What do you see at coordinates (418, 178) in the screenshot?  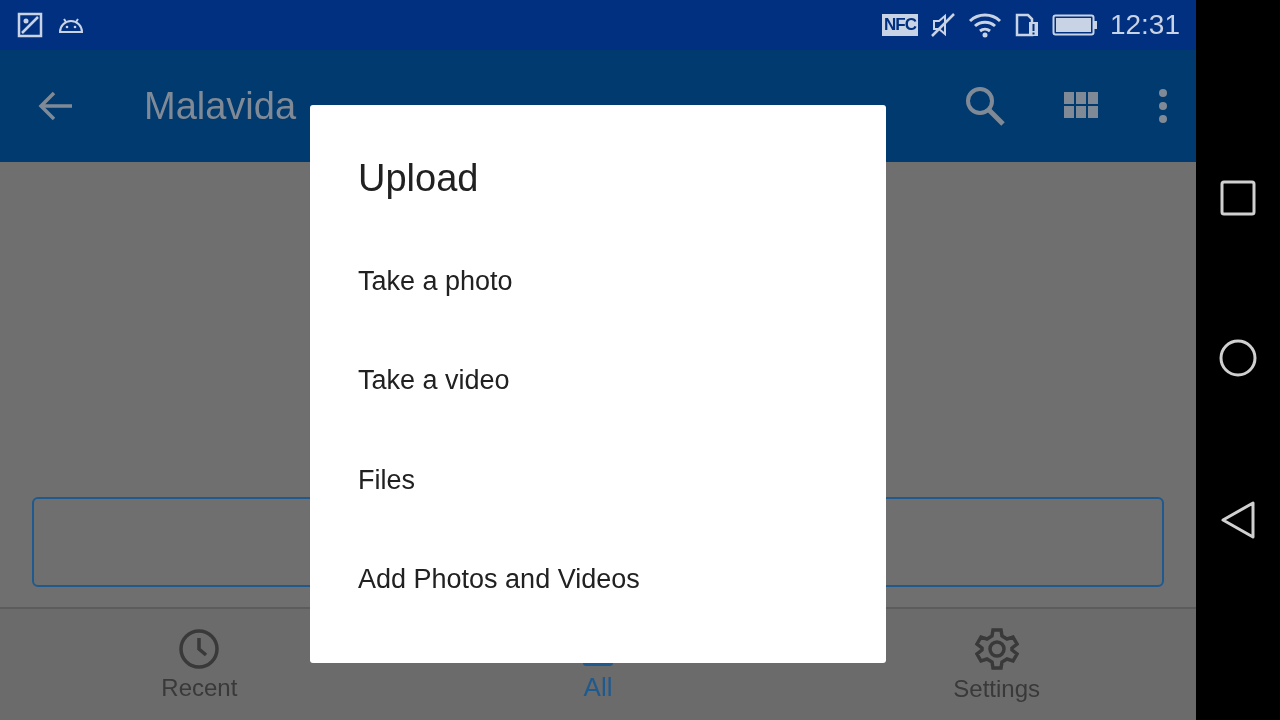 I see `dialog-title: Upload` at bounding box center [418, 178].